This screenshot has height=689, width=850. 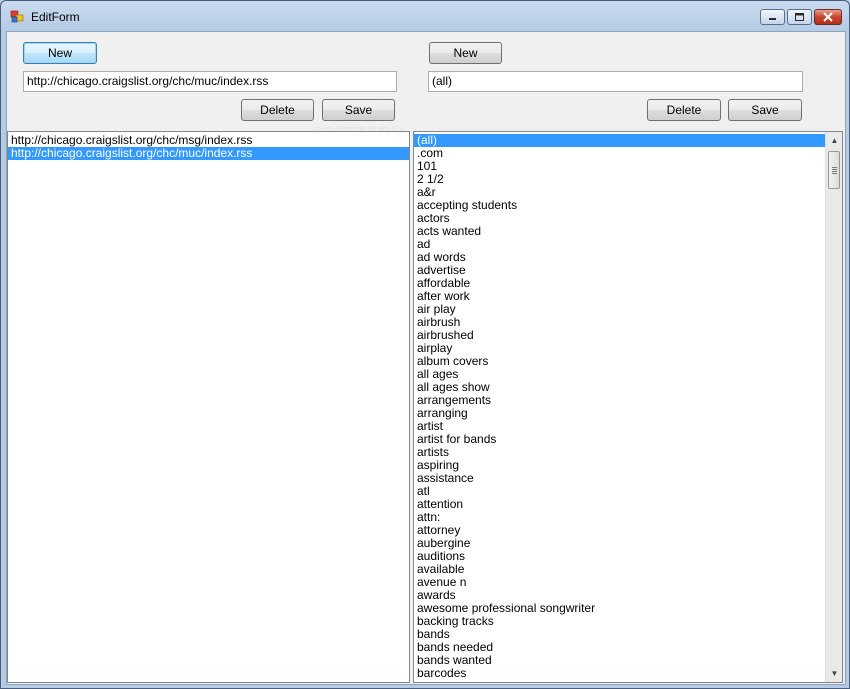 What do you see at coordinates (684, 110) in the screenshot?
I see `right-delete-button: Delete` at bounding box center [684, 110].